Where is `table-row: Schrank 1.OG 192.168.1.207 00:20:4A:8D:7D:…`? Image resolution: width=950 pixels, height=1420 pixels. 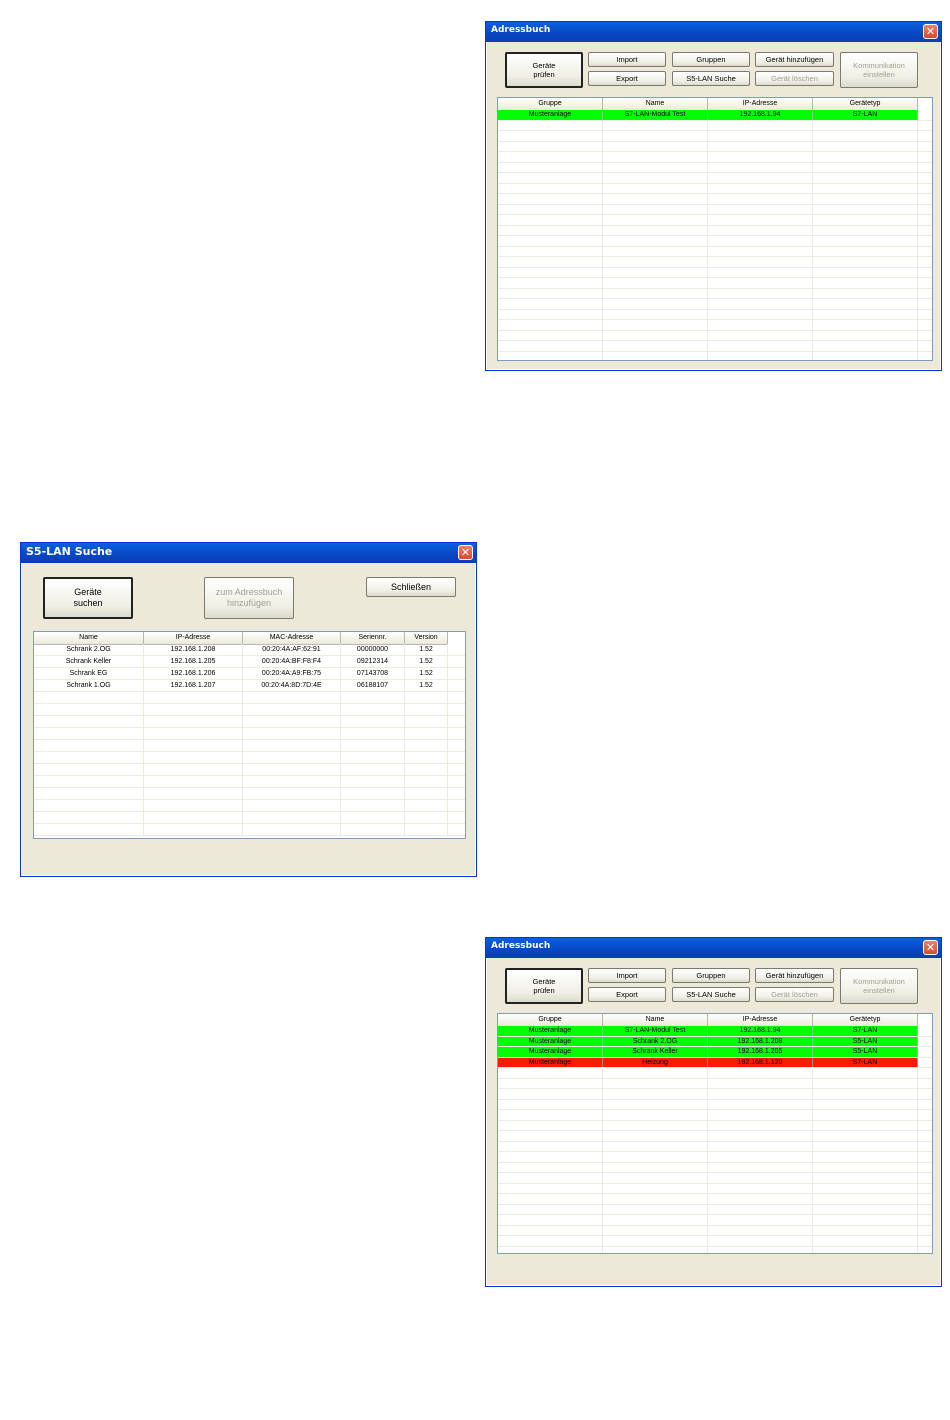
table-row: Schrank 1.OG 192.168.1.207 00:20:4A:8D:7D:… is located at coordinates (249, 686).